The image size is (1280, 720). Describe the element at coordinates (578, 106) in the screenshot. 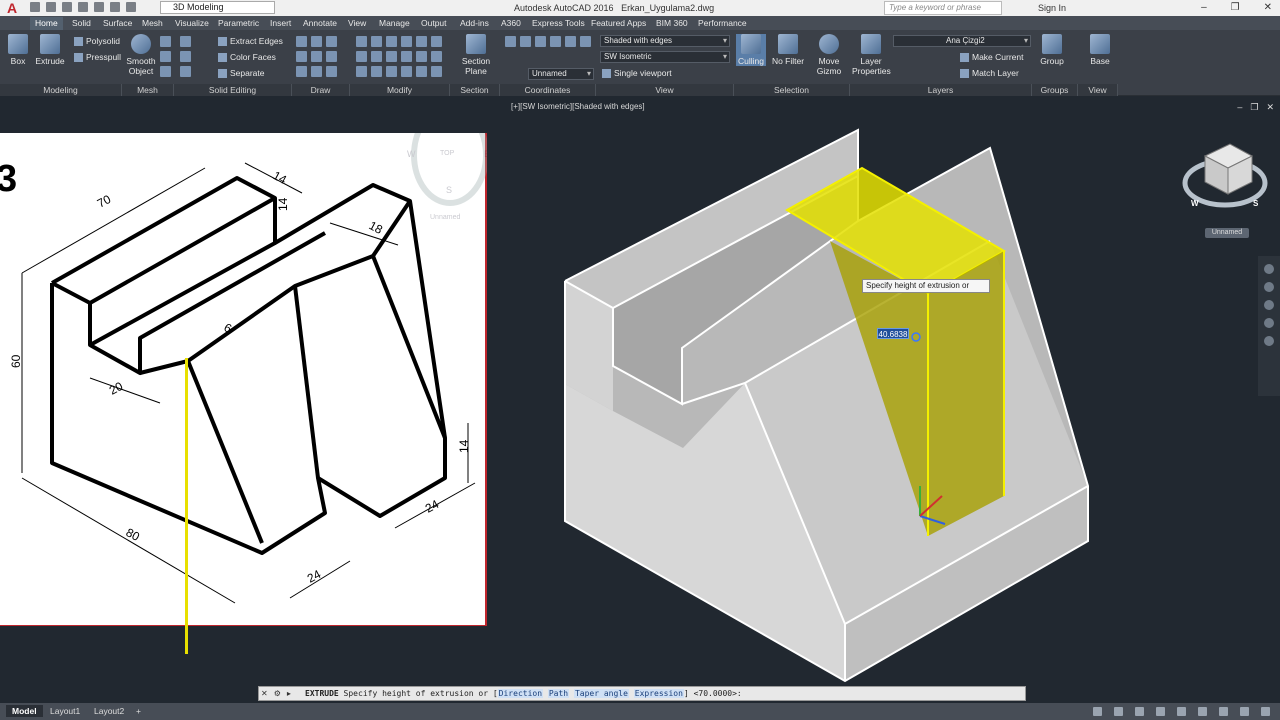

I see `viewport-label: [+][SW Isometric][Shaded with edges]` at that location.